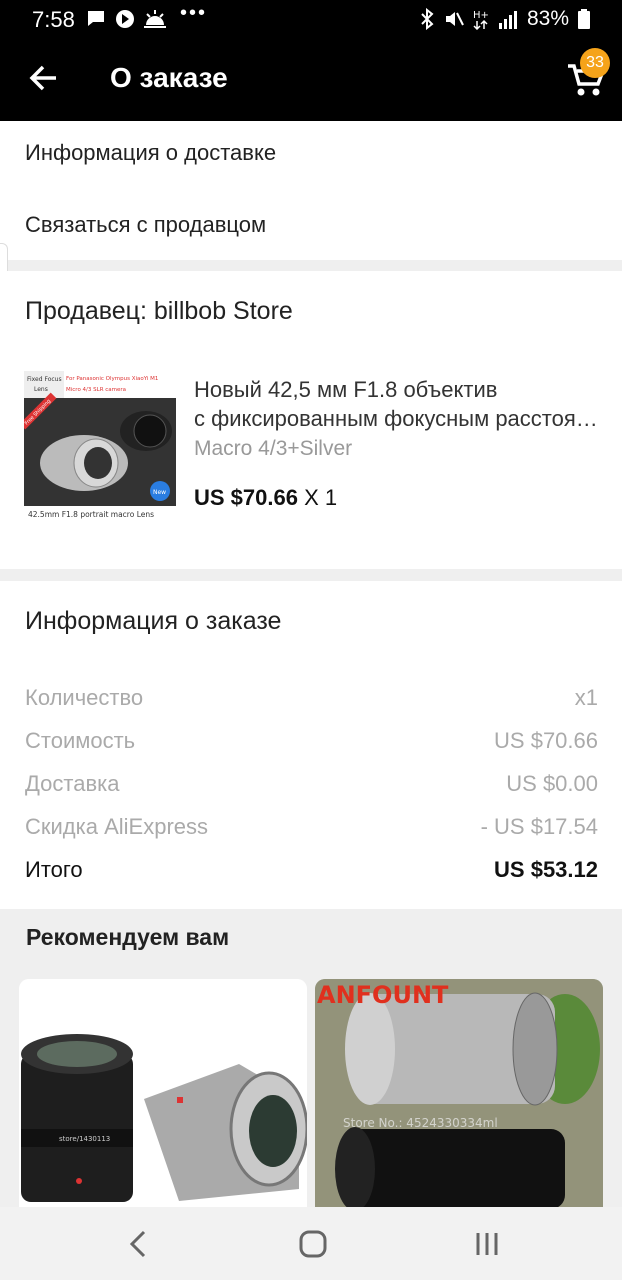  I want to click on order-row-label: Скидка AliExpress, so click(117, 826).